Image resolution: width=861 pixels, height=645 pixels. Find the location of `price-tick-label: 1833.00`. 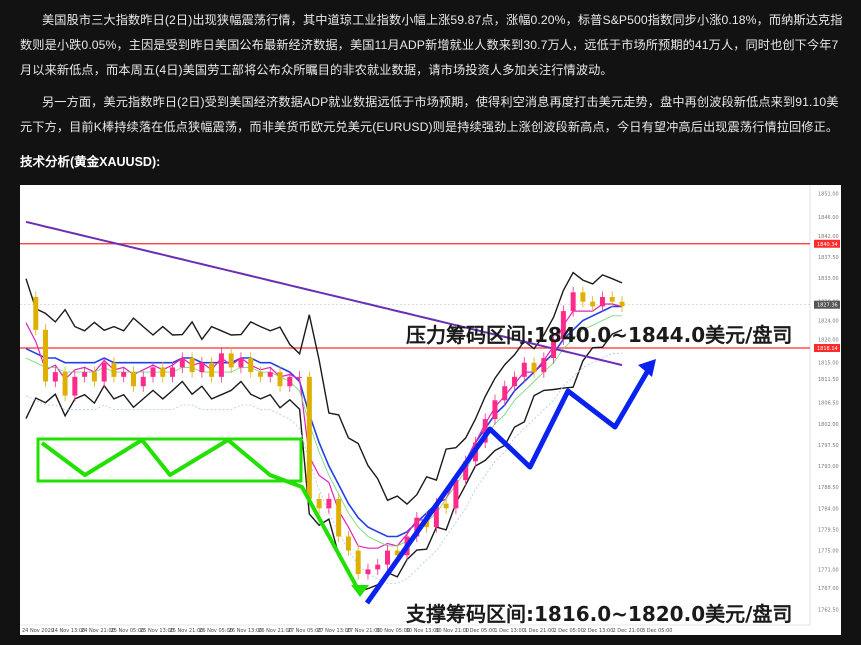

price-tick-label: 1833.00 is located at coordinates (828, 279).